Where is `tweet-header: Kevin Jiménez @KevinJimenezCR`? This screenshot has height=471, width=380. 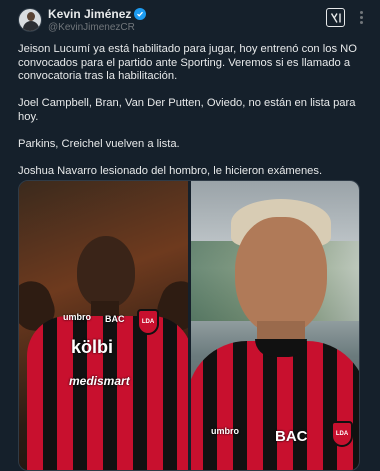
tweet-header: Kevin Jiménez @KevinJimenezCR is located at coordinates (190, 20).